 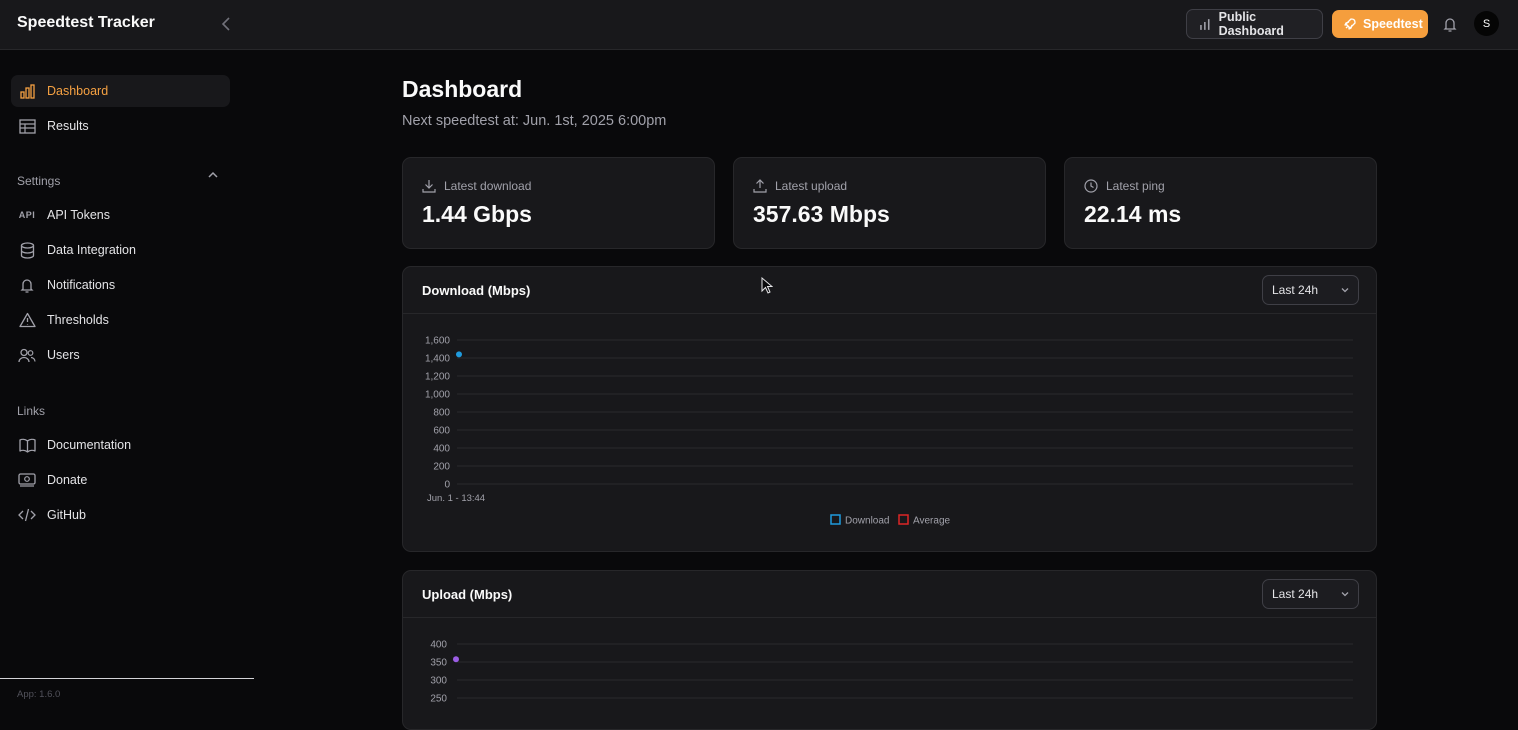 What do you see at coordinates (456, 498) in the screenshot?
I see `x-tick-label: Jun. 1 - 13:44` at bounding box center [456, 498].